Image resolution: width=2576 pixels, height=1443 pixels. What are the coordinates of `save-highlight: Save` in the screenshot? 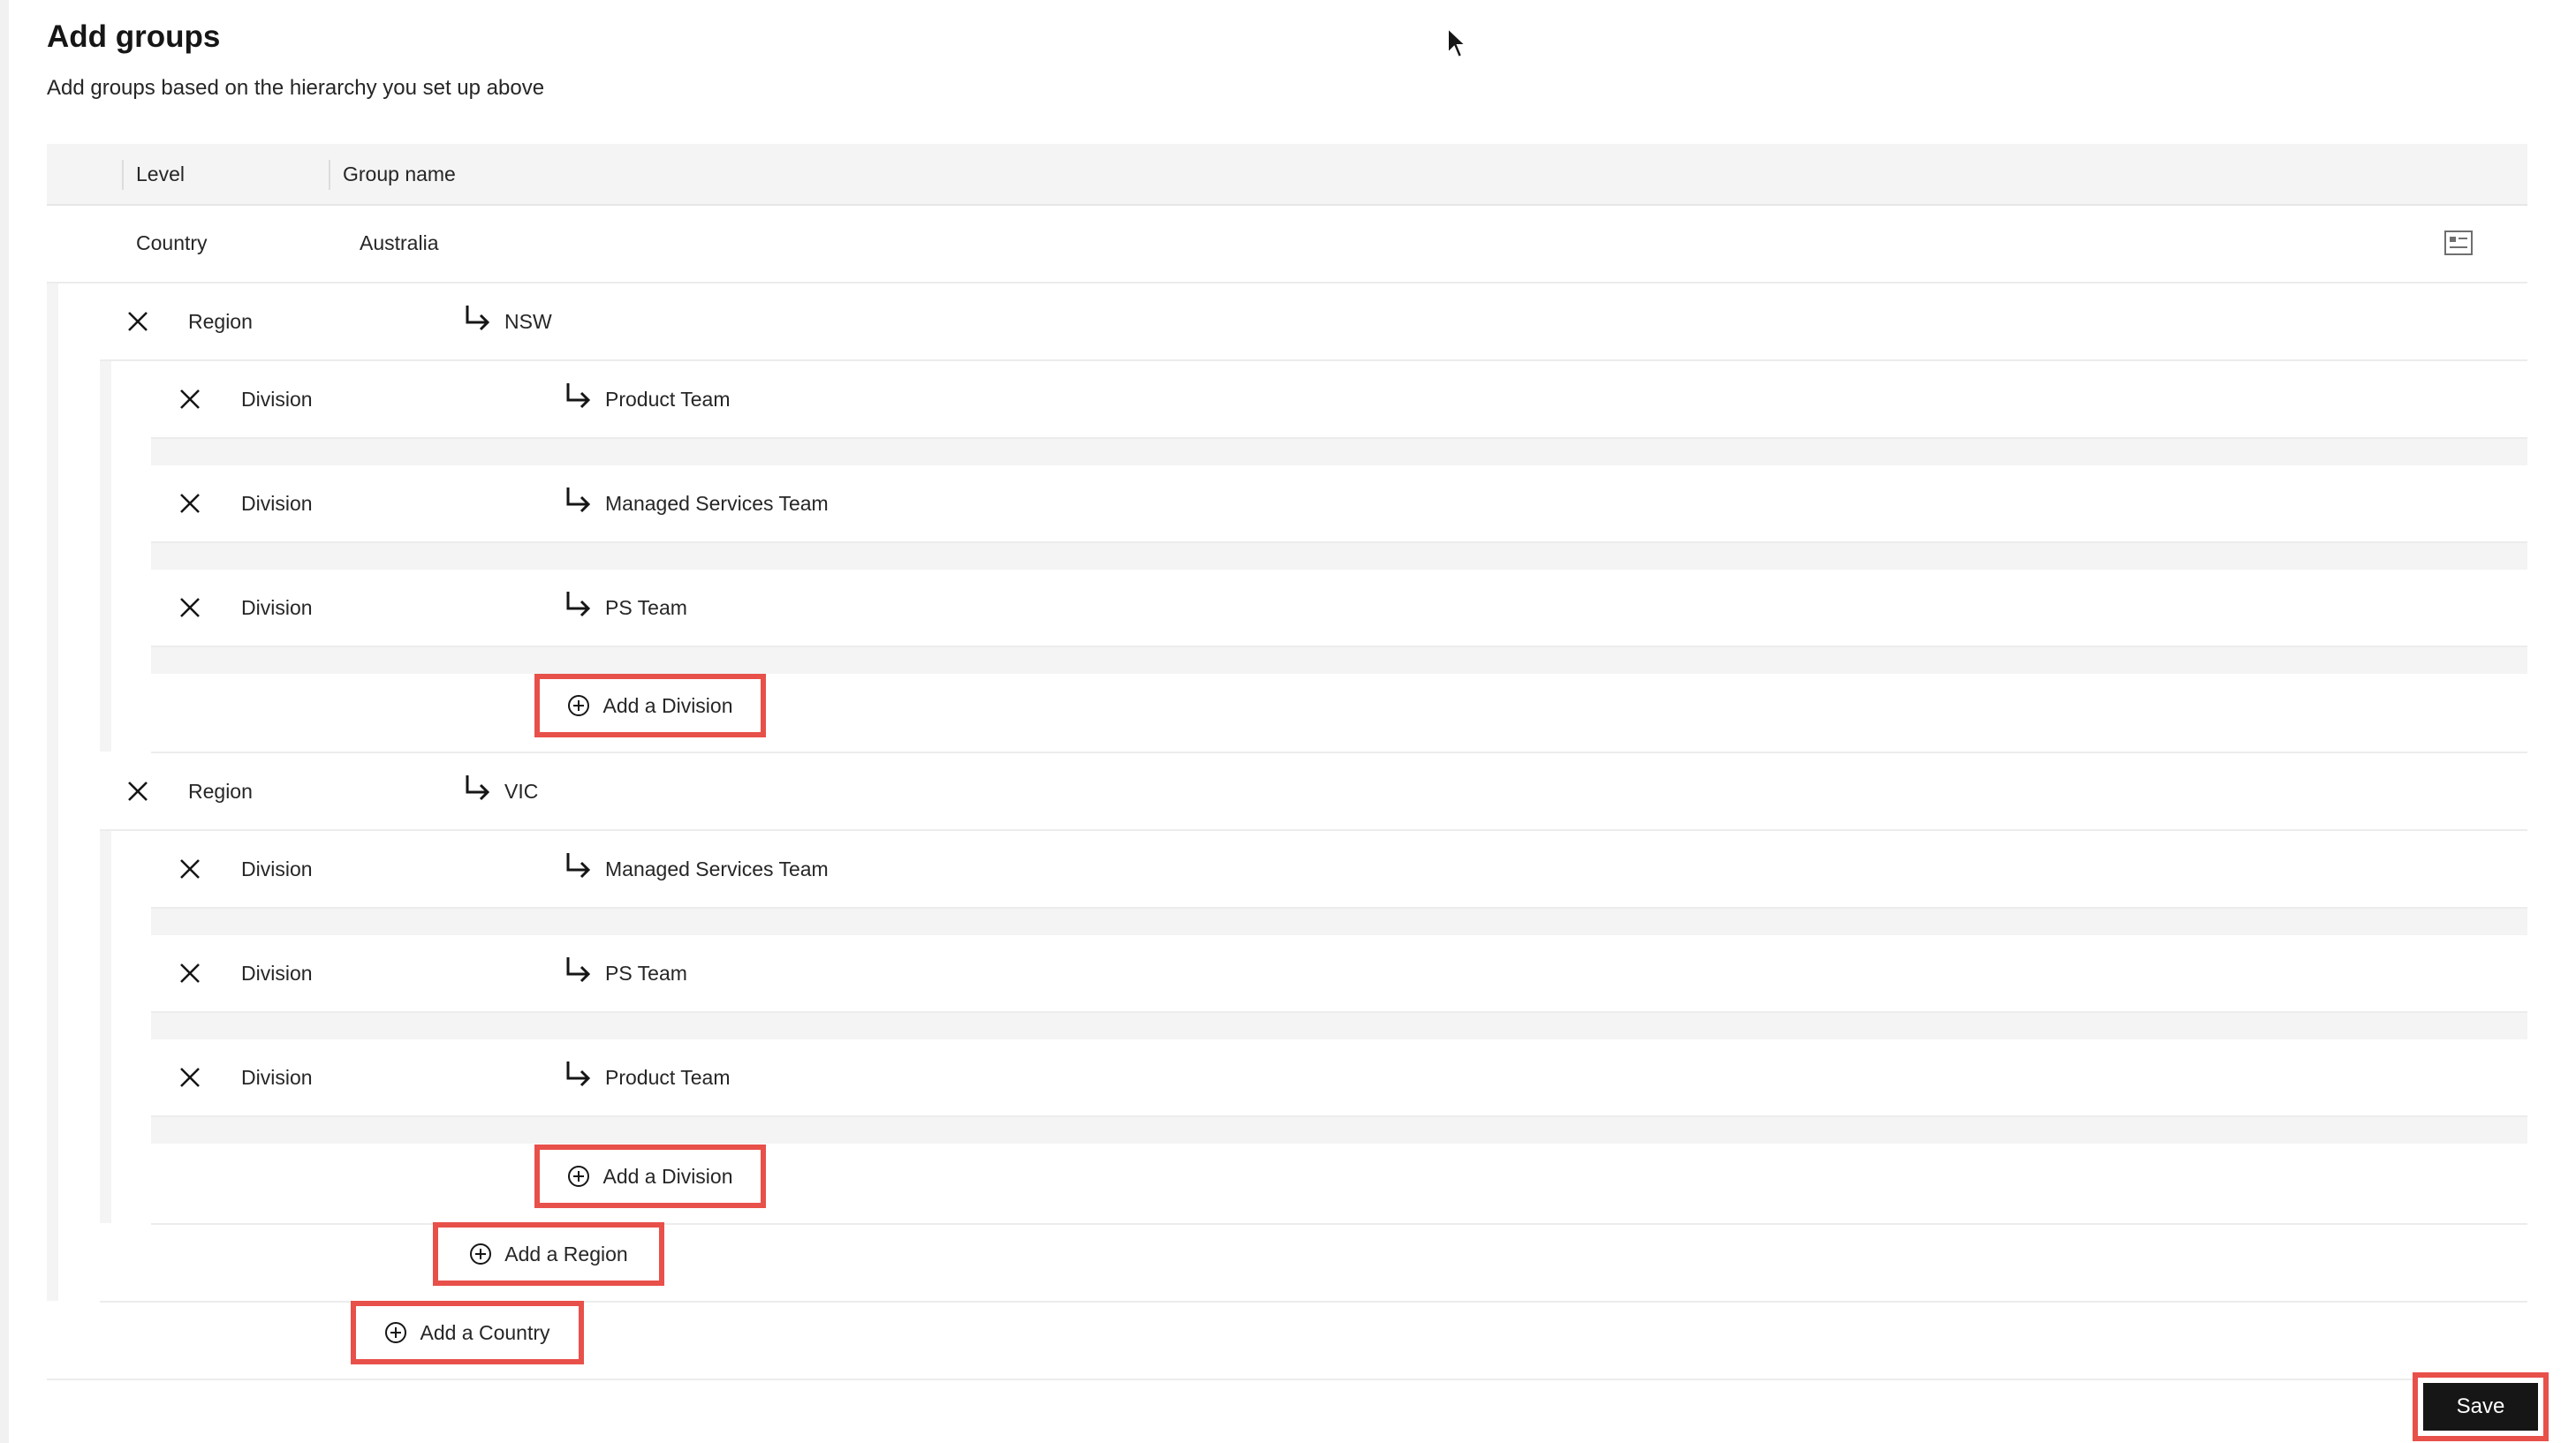 It's located at (2481, 1406).